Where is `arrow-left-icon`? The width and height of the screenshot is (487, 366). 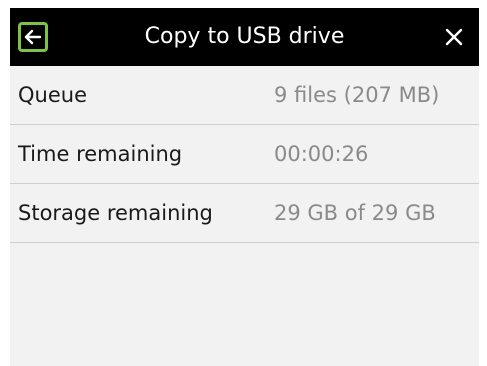
arrow-left-icon is located at coordinates (33, 37).